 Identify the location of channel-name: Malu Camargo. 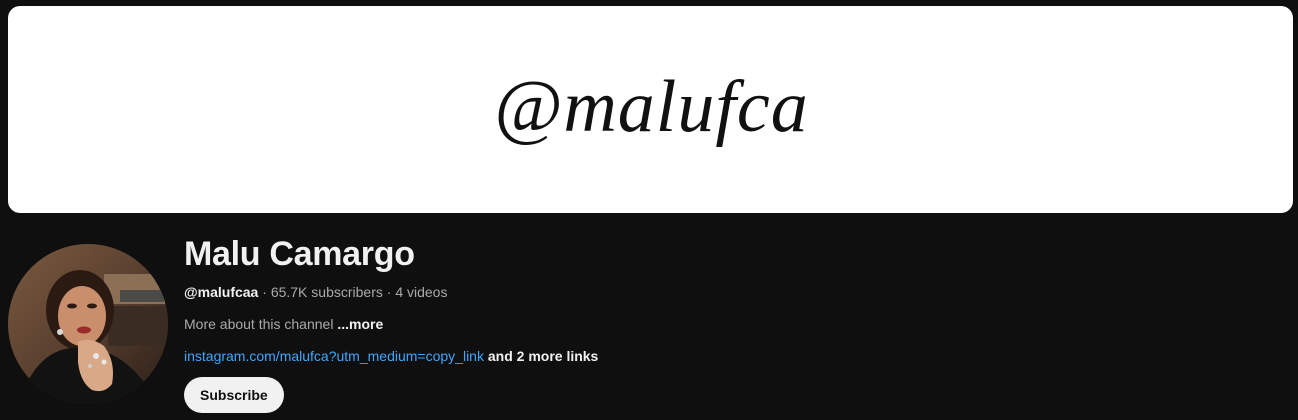
(299, 254).